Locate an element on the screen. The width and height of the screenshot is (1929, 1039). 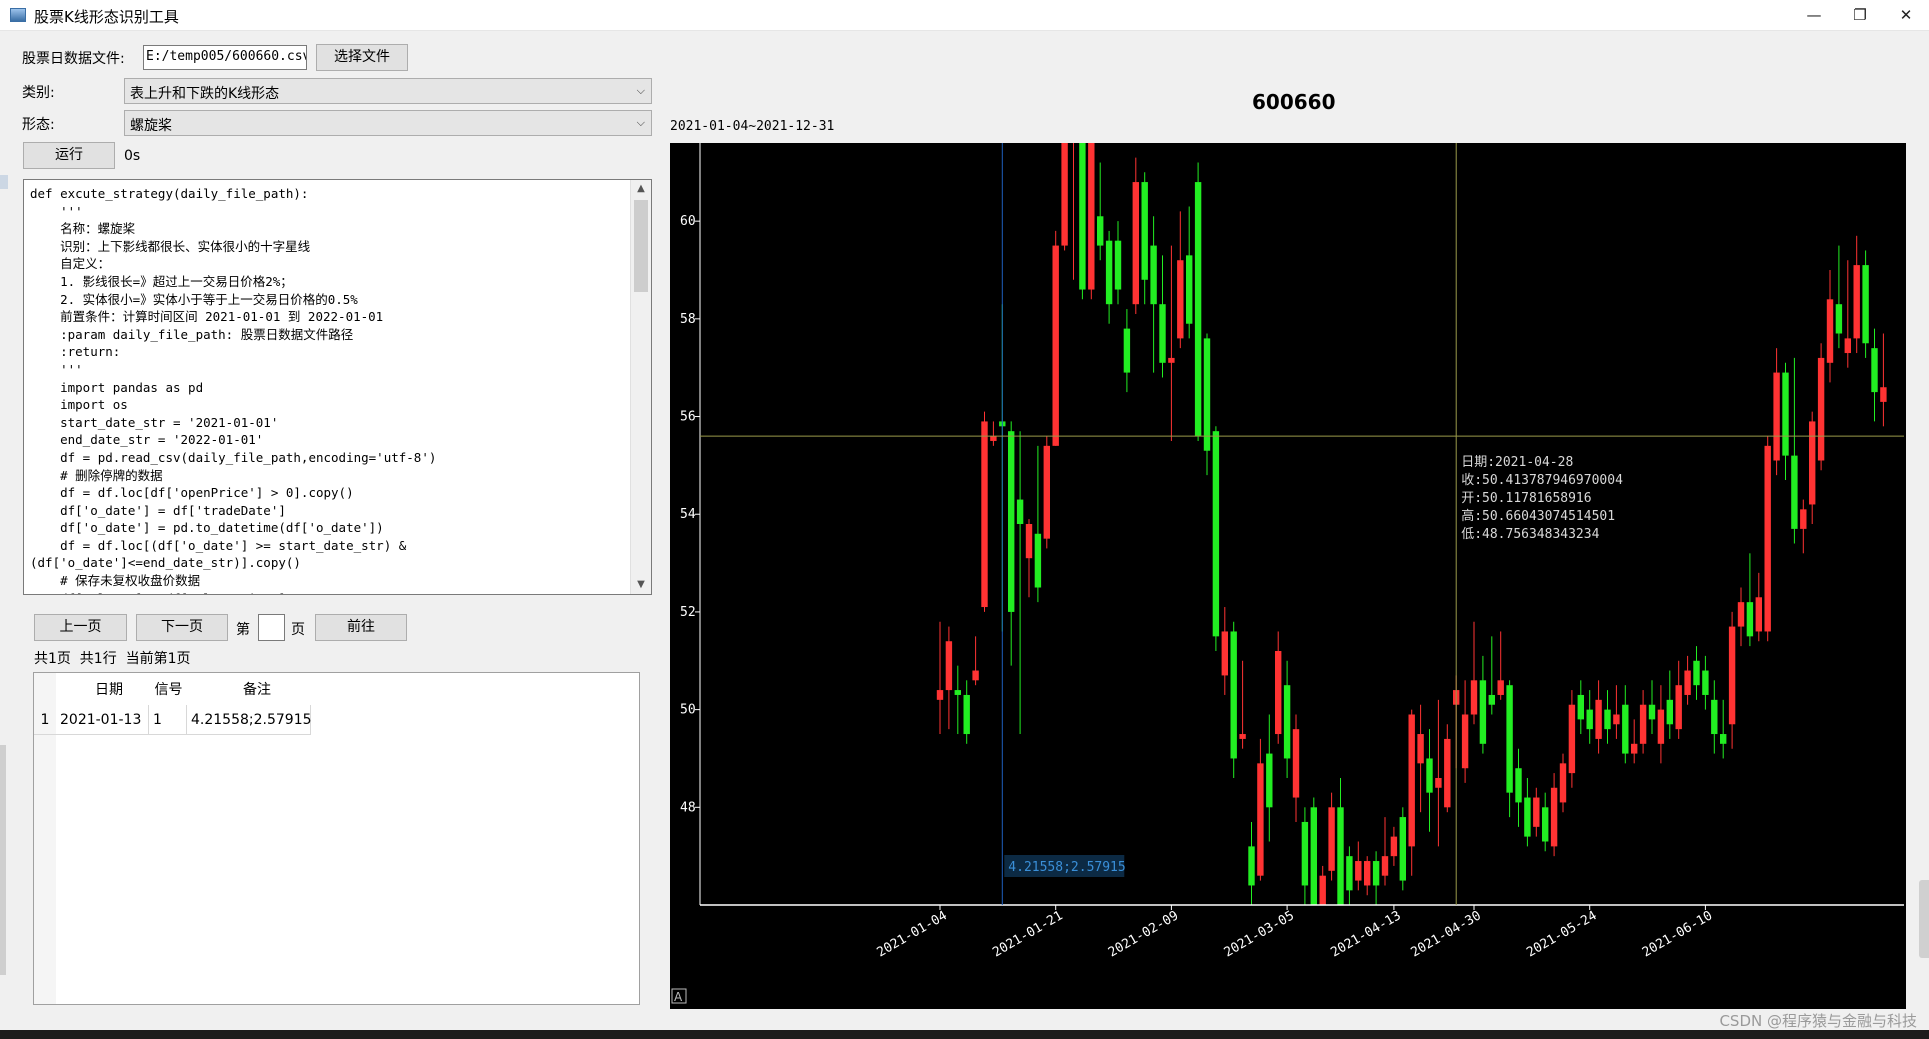
scroll-up-icon: ▲ is located at coordinates (641, 189).